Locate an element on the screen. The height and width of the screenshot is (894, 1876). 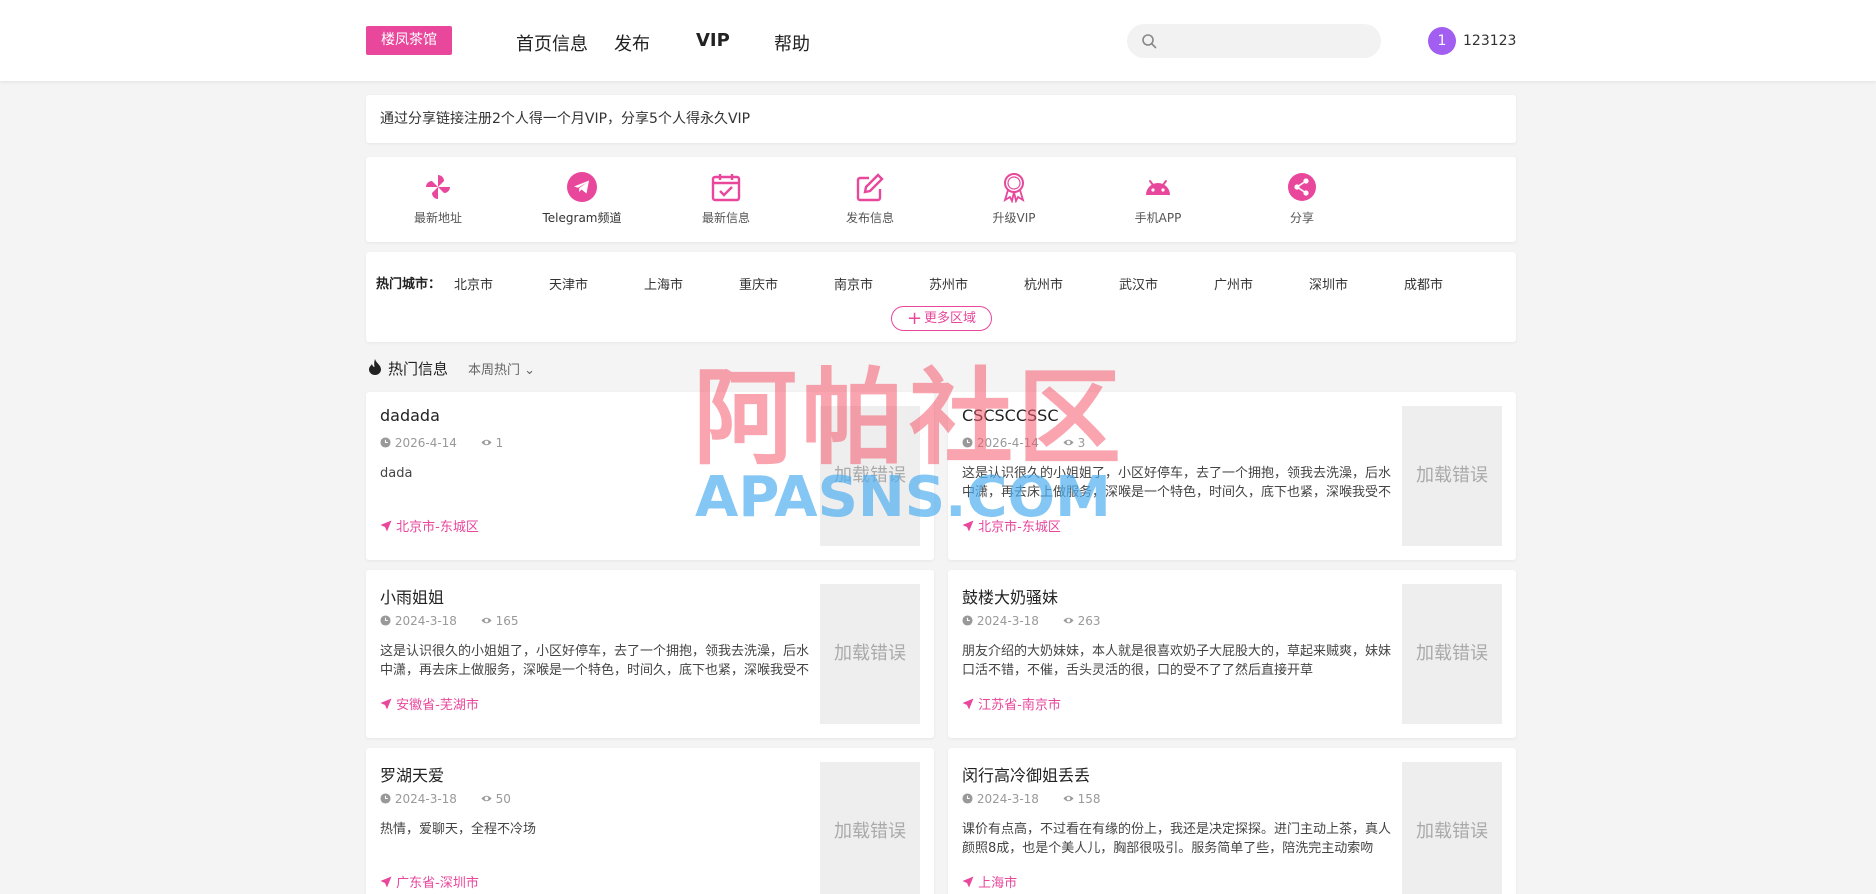
post-location: 广东省-深圳市 is located at coordinates (429, 881).